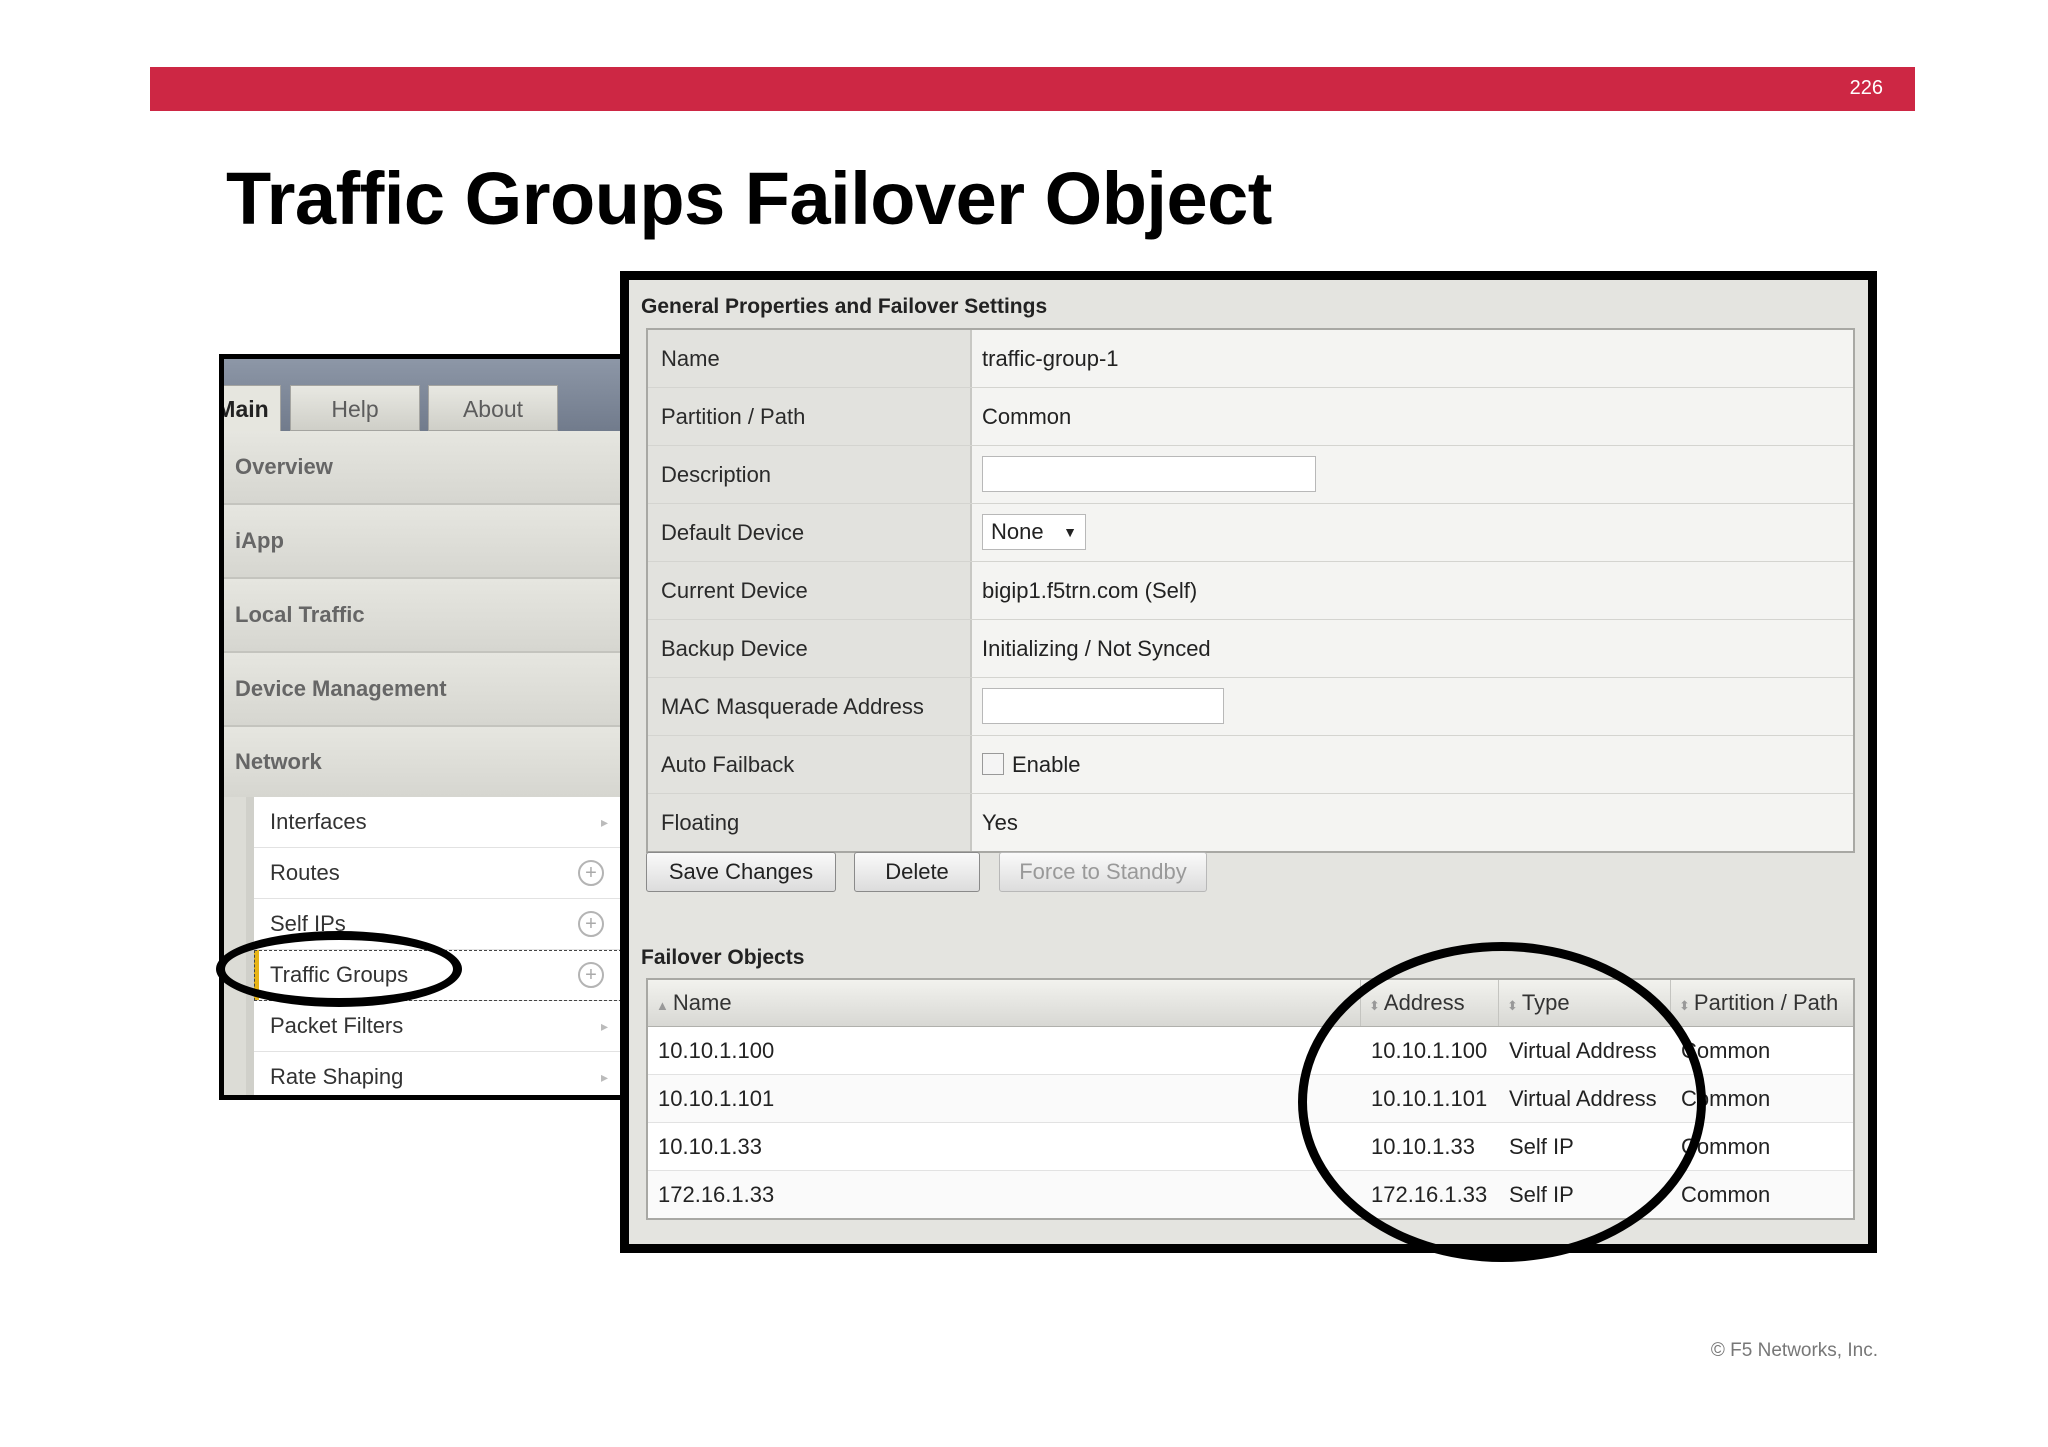 Image resolution: width=2048 pixels, height=1447 pixels. What do you see at coordinates (1429, 1194) in the screenshot?
I see `cell-address: 172.16.1.33` at bounding box center [1429, 1194].